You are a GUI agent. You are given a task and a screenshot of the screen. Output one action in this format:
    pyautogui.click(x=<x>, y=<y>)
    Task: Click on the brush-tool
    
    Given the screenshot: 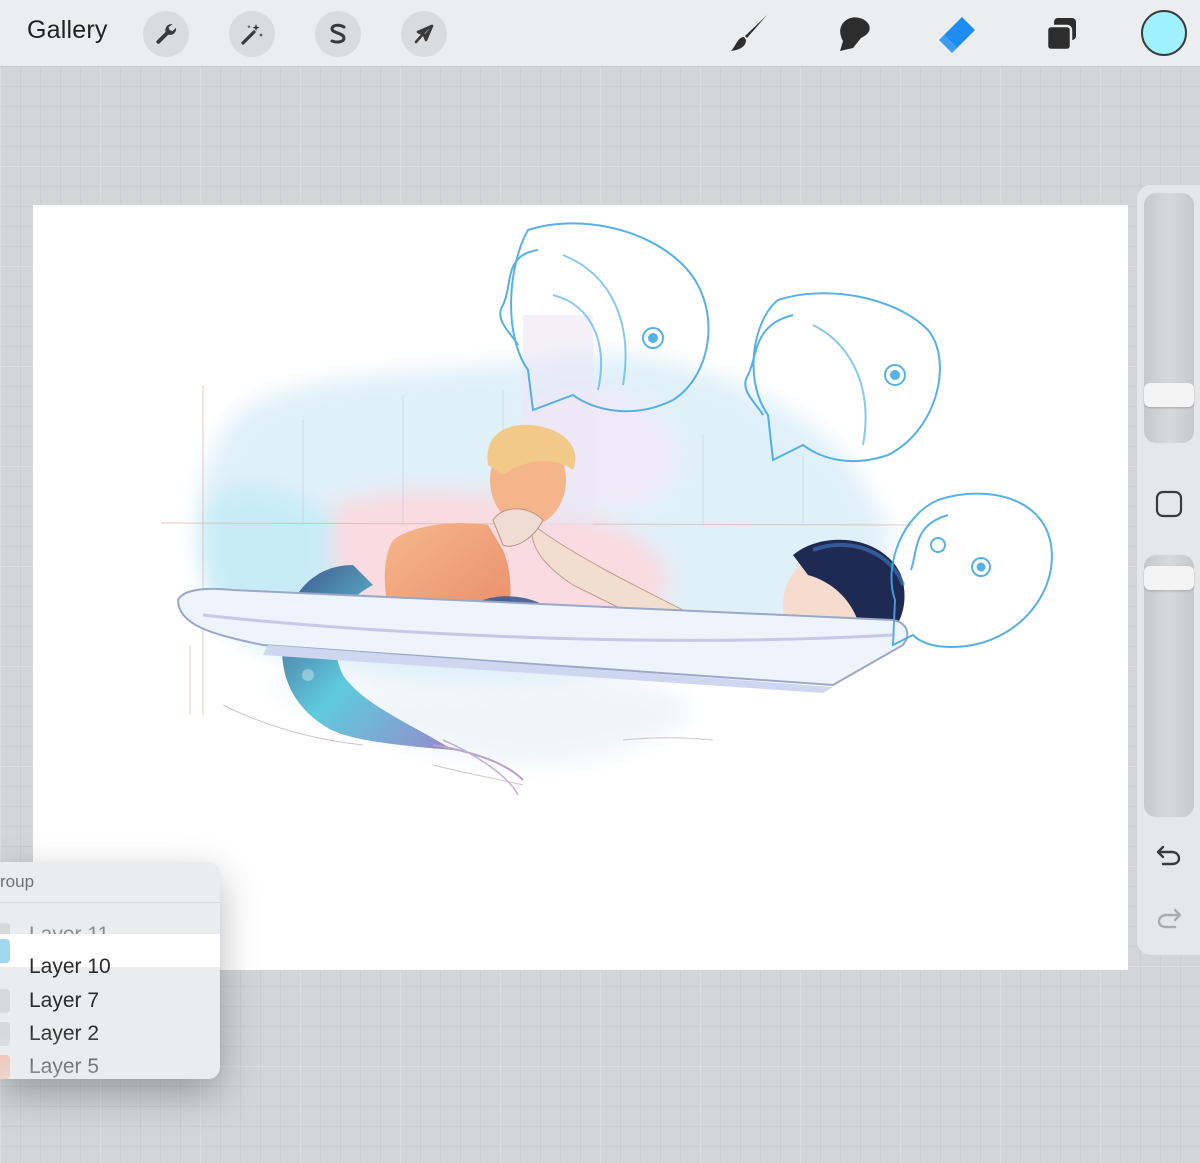 What is the action you would take?
    pyautogui.click(x=749, y=34)
    